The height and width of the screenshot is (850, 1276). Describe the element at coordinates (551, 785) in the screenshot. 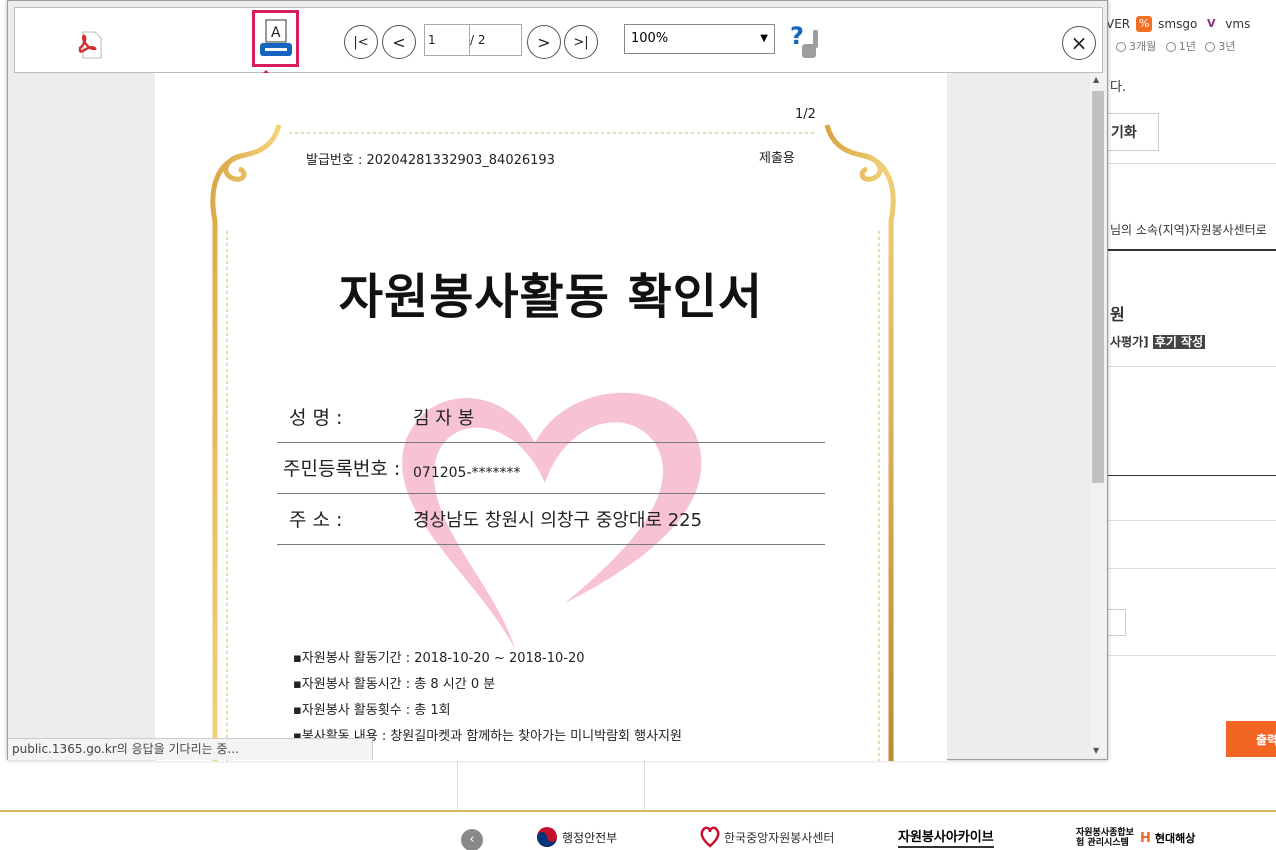

I see `footer-box` at that location.